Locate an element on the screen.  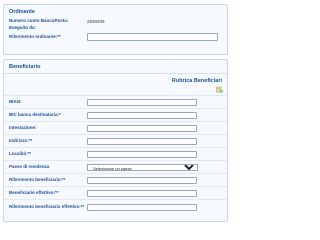
eseguito-label: Eseguito da: is located at coordinates (23, 28).